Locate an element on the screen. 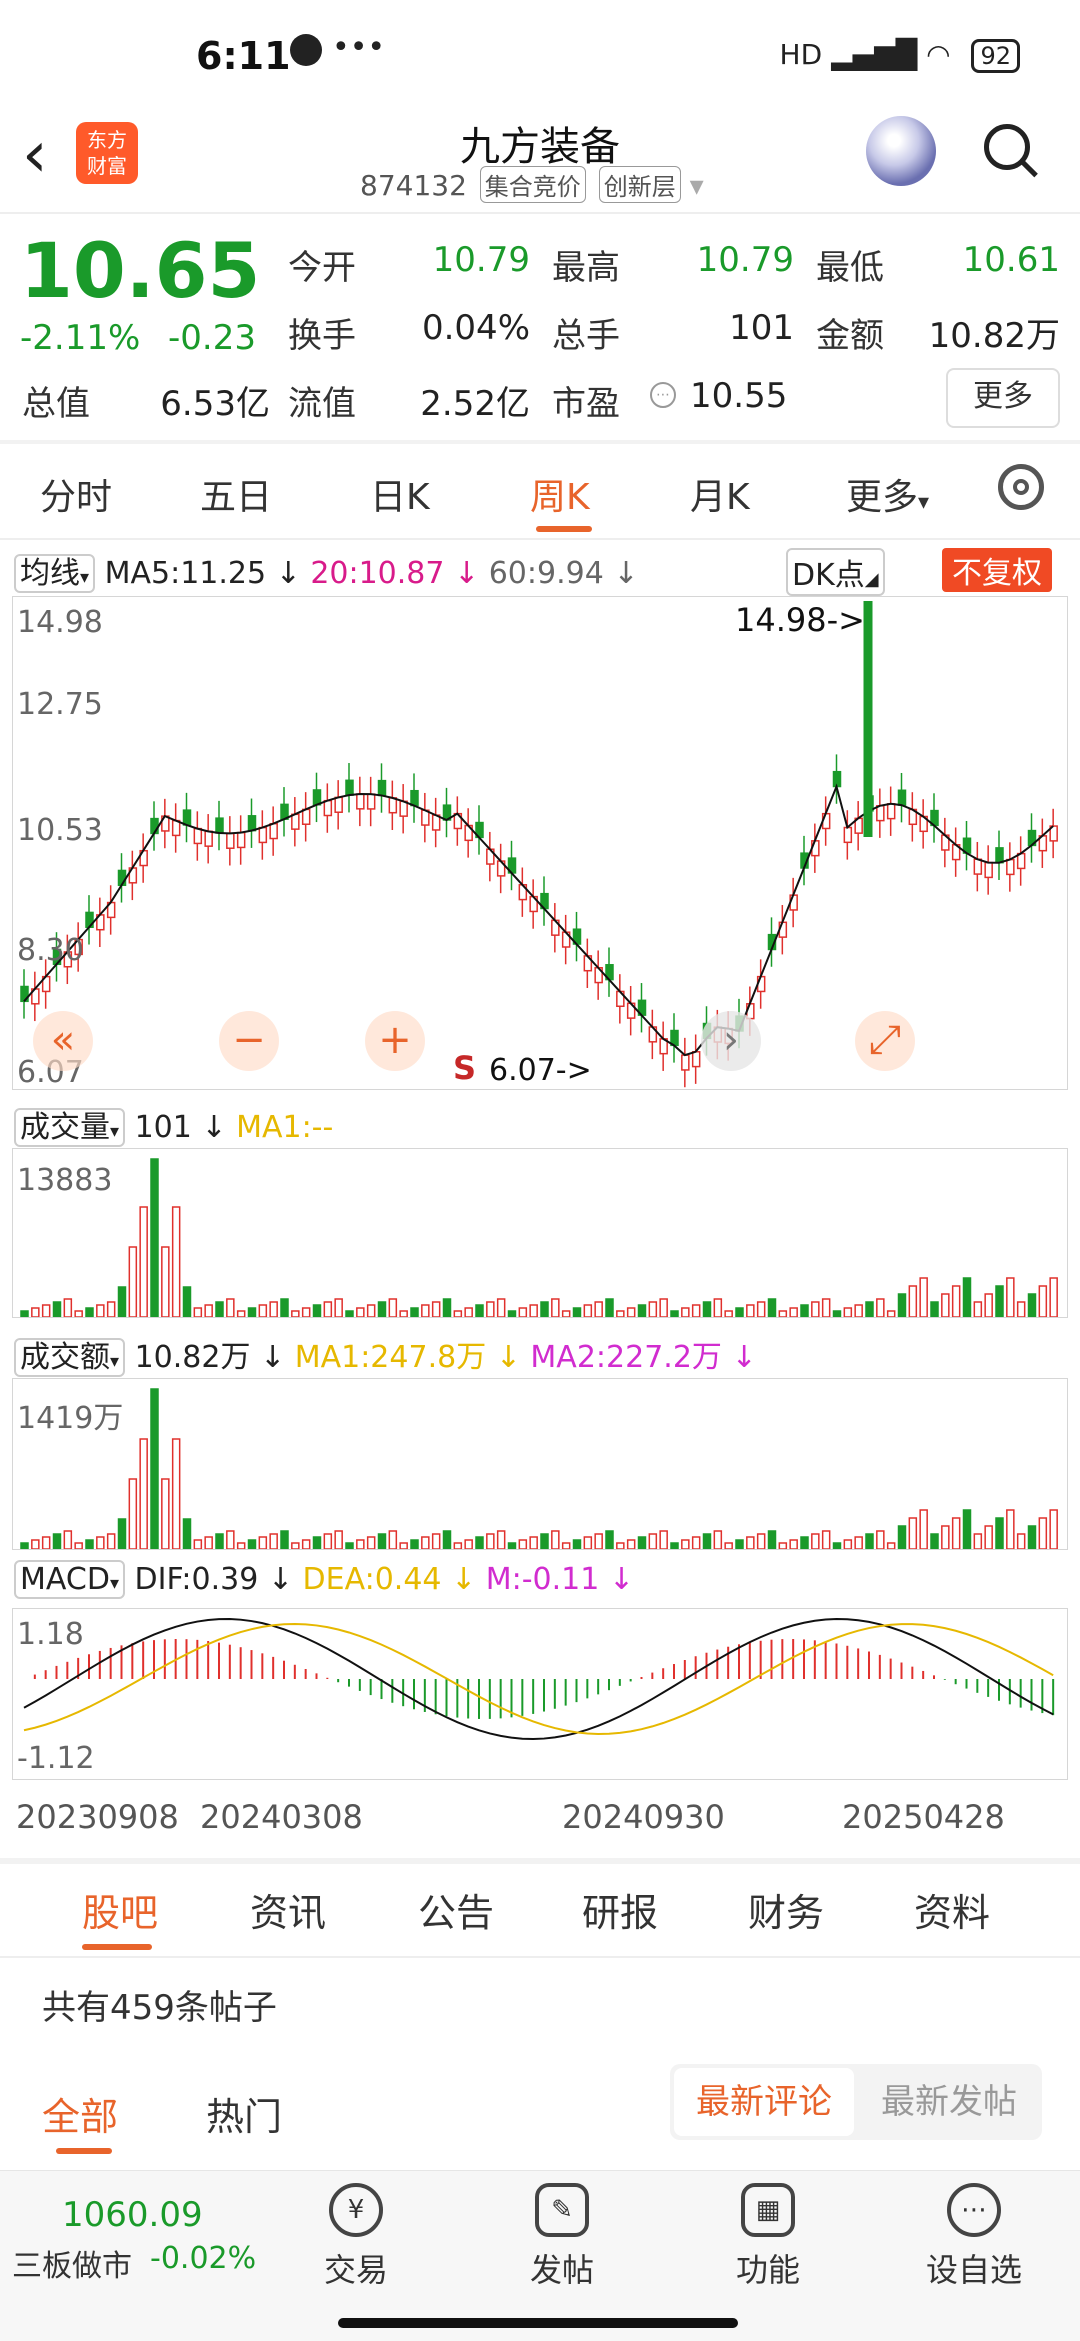 The image size is (1080, 2341). nav-functions: ▦ 功能 is located at coordinates (768, 2237).